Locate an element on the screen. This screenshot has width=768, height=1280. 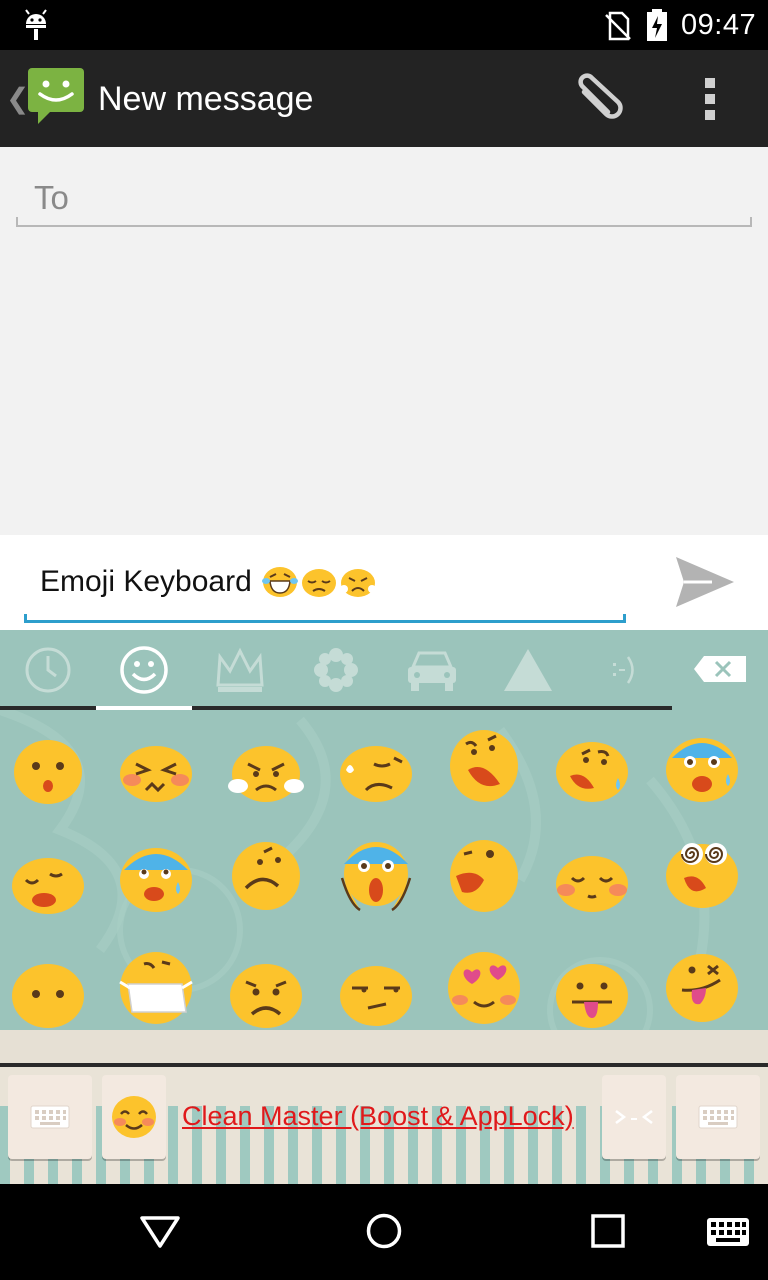
crown-icon is located at coordinates (240, 669).